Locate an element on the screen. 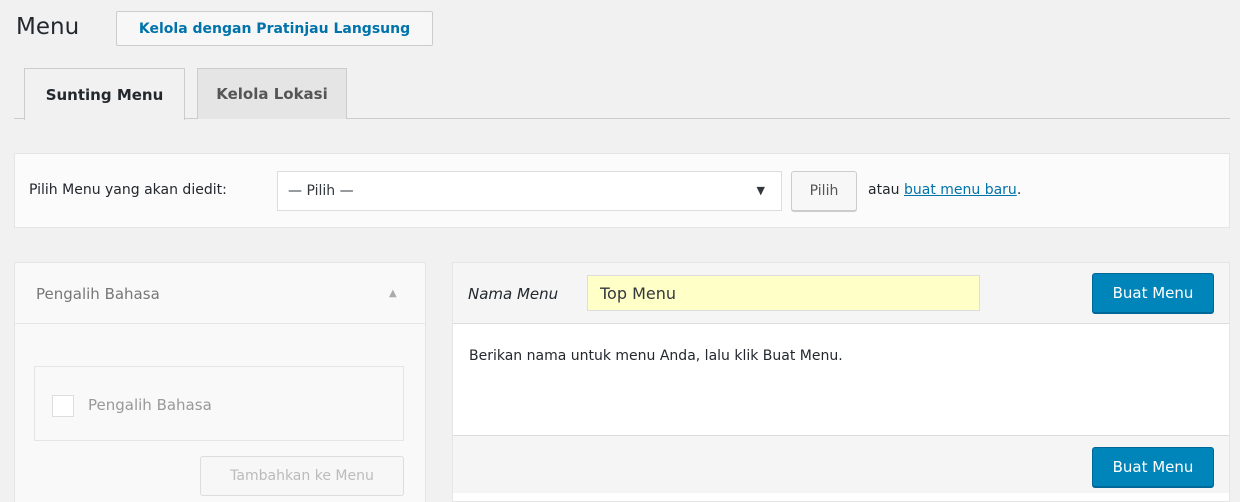 This screenshot has width=1240, height=502. add-to-menu-button: Tambahkan ke Menu is located at coordinates (302, 476).